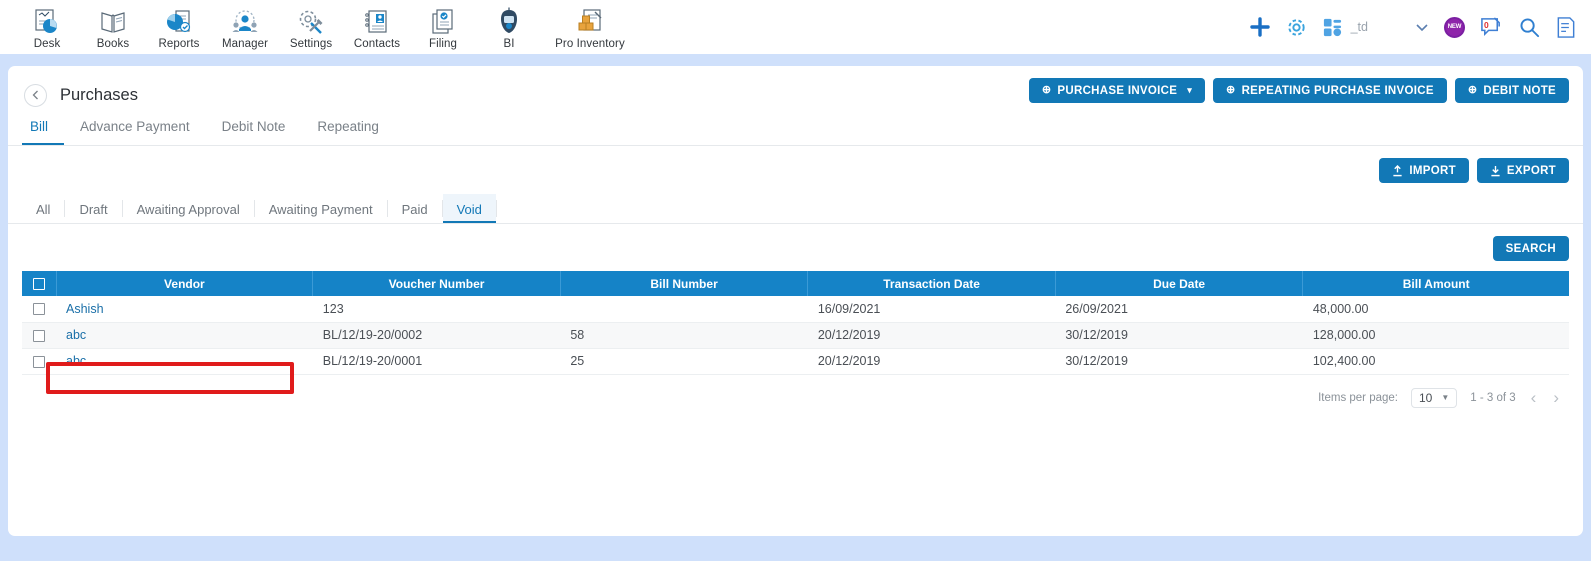 Image resolution: width=1591 pixels, height=561 pixels. Describe the element at coordinates (436, 335) in the screenshot. I see `cell-voucher-number: BL/12/19-20/0002` at that location.